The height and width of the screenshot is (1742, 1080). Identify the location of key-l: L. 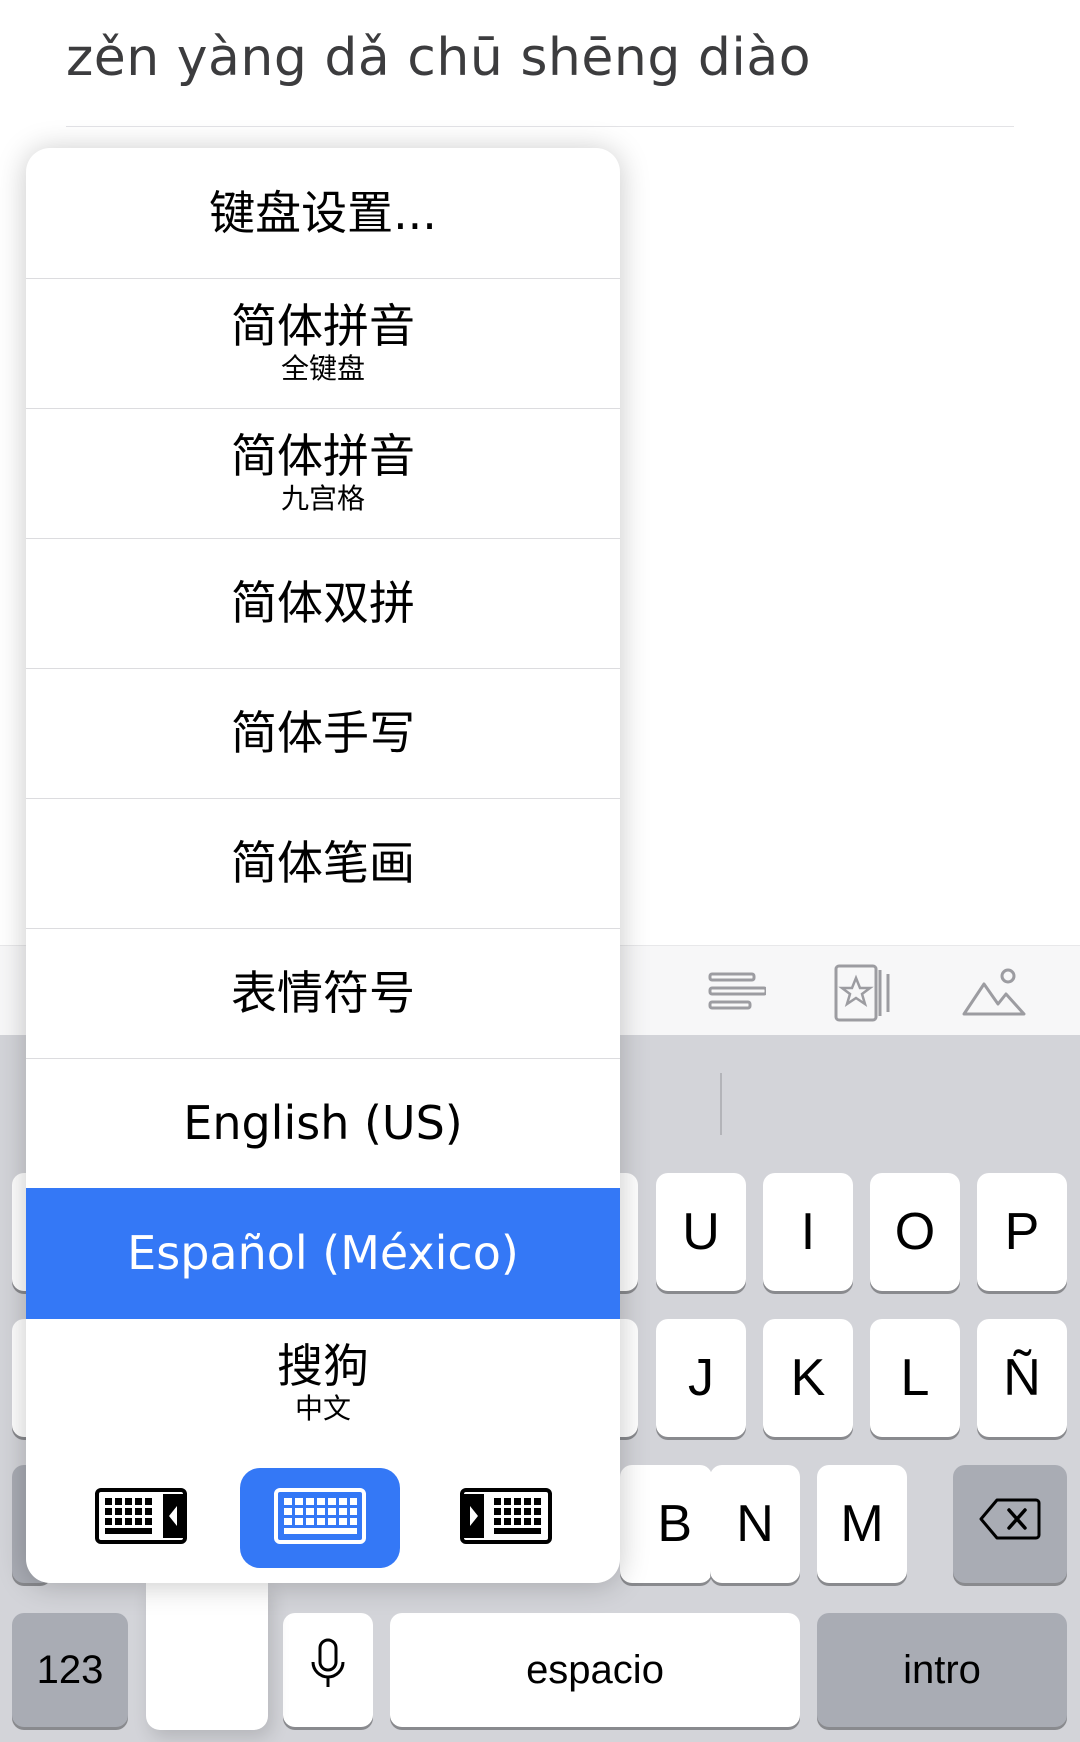
(915, 1378).